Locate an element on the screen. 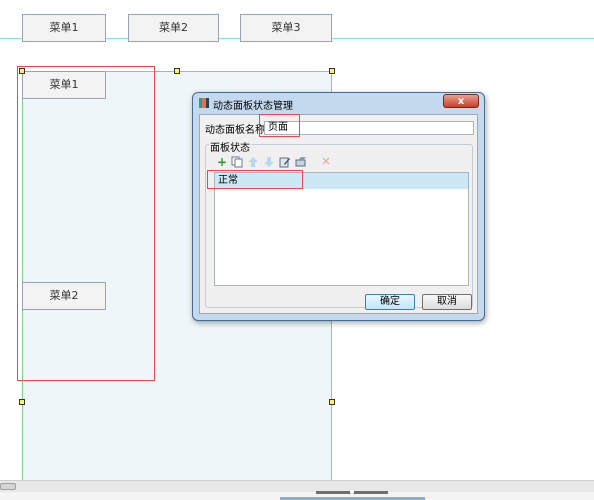  move-down-icon is located at coordinates (269, 162).